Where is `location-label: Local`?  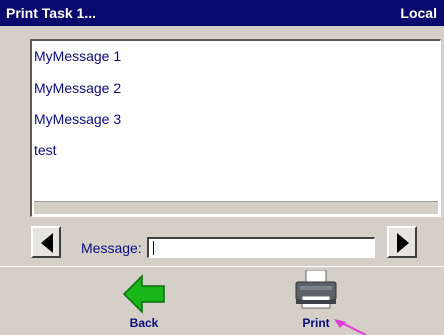
location-label: Local is located at coordinates (418, 13).